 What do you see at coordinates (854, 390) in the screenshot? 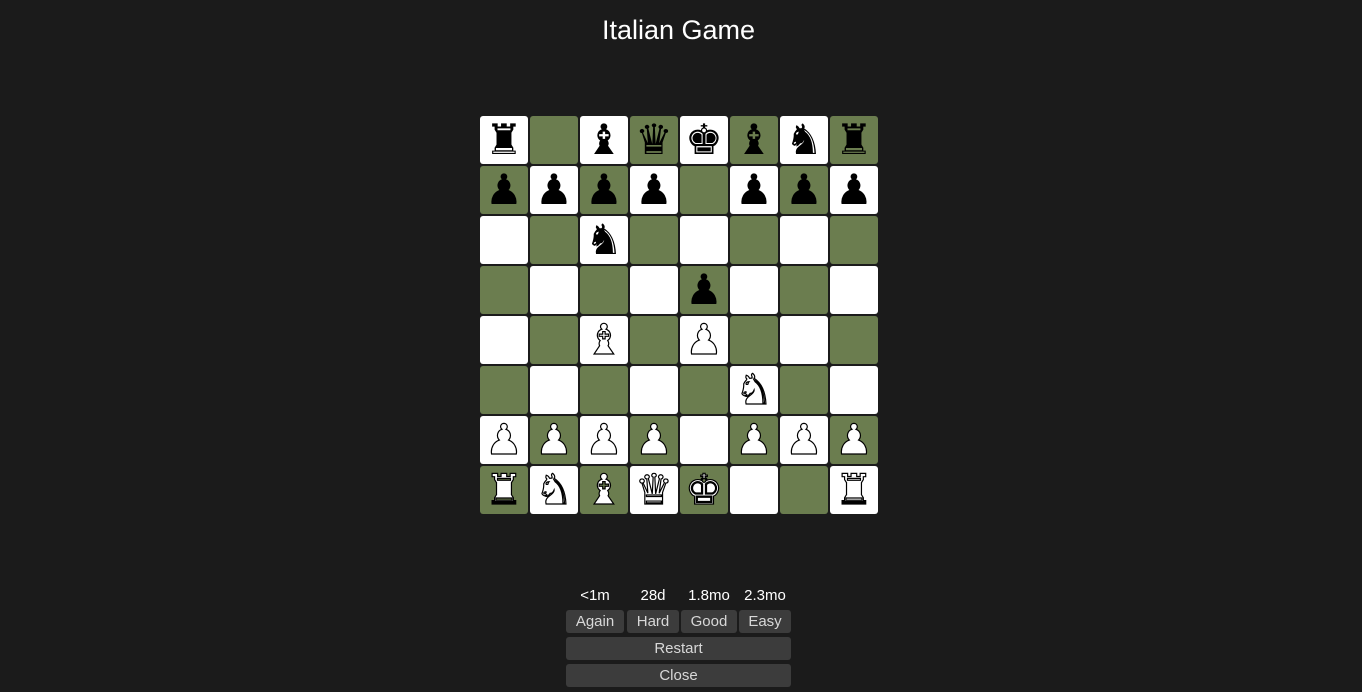
I see `square-h3` at bounding box center [854, 390].